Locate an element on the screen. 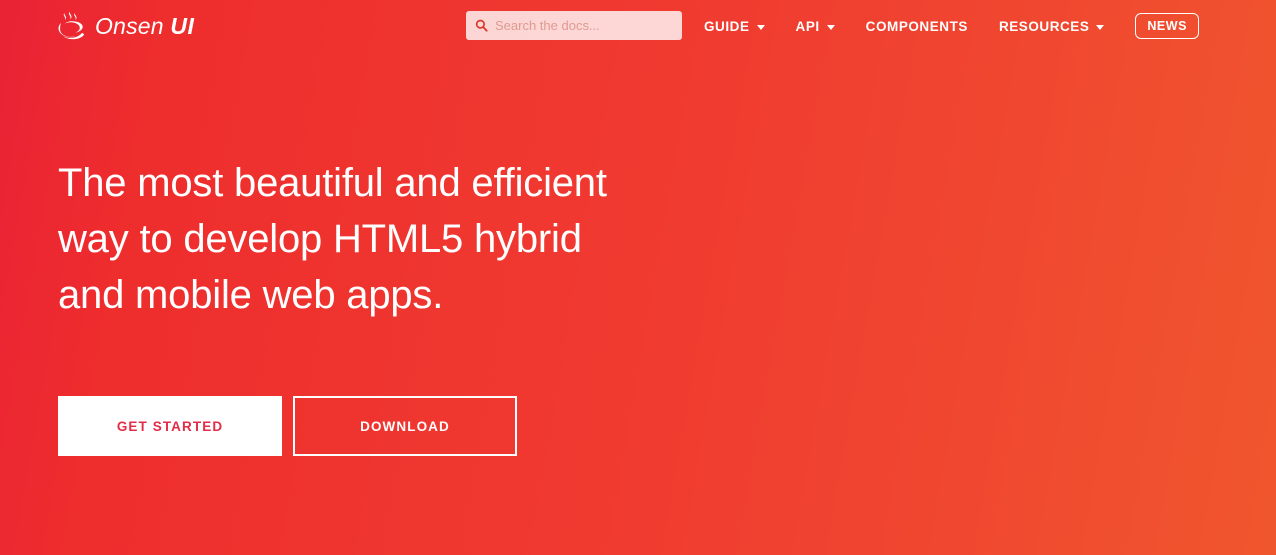  brand-name-bold: UI is located at coordinates (182, 25).